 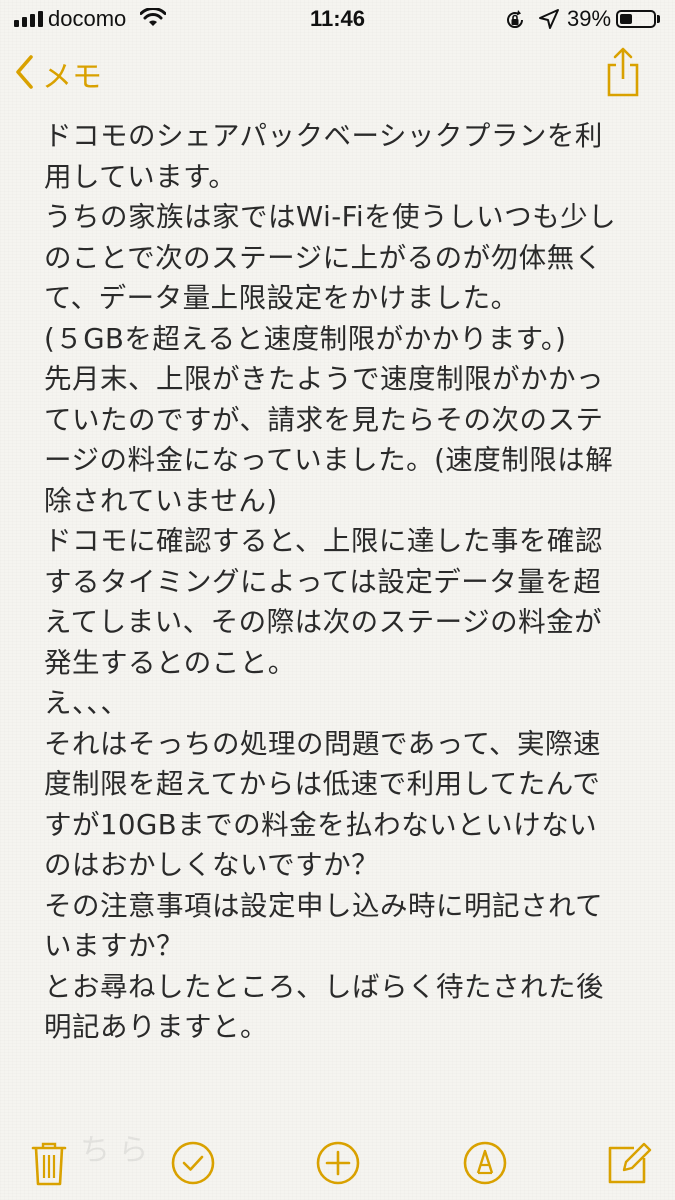 What do you see at coordinates (212, 865) in the screenshot?
I see `note-line: のはおかしくないですか？` at bounding box center [212, 865].